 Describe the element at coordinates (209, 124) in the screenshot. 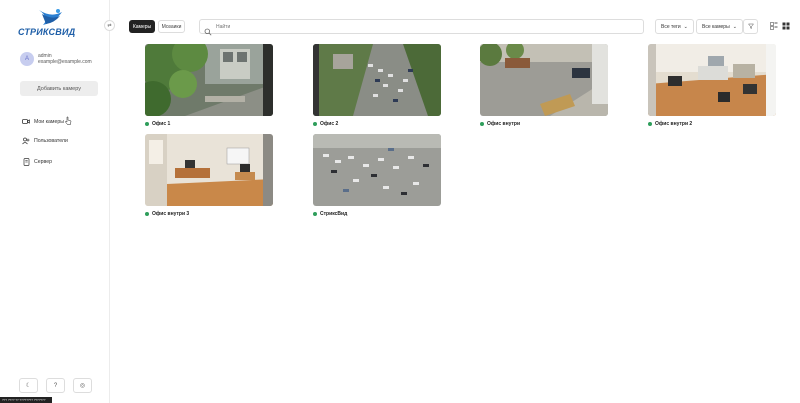

I see `camera-title: Офис 1` at that location.